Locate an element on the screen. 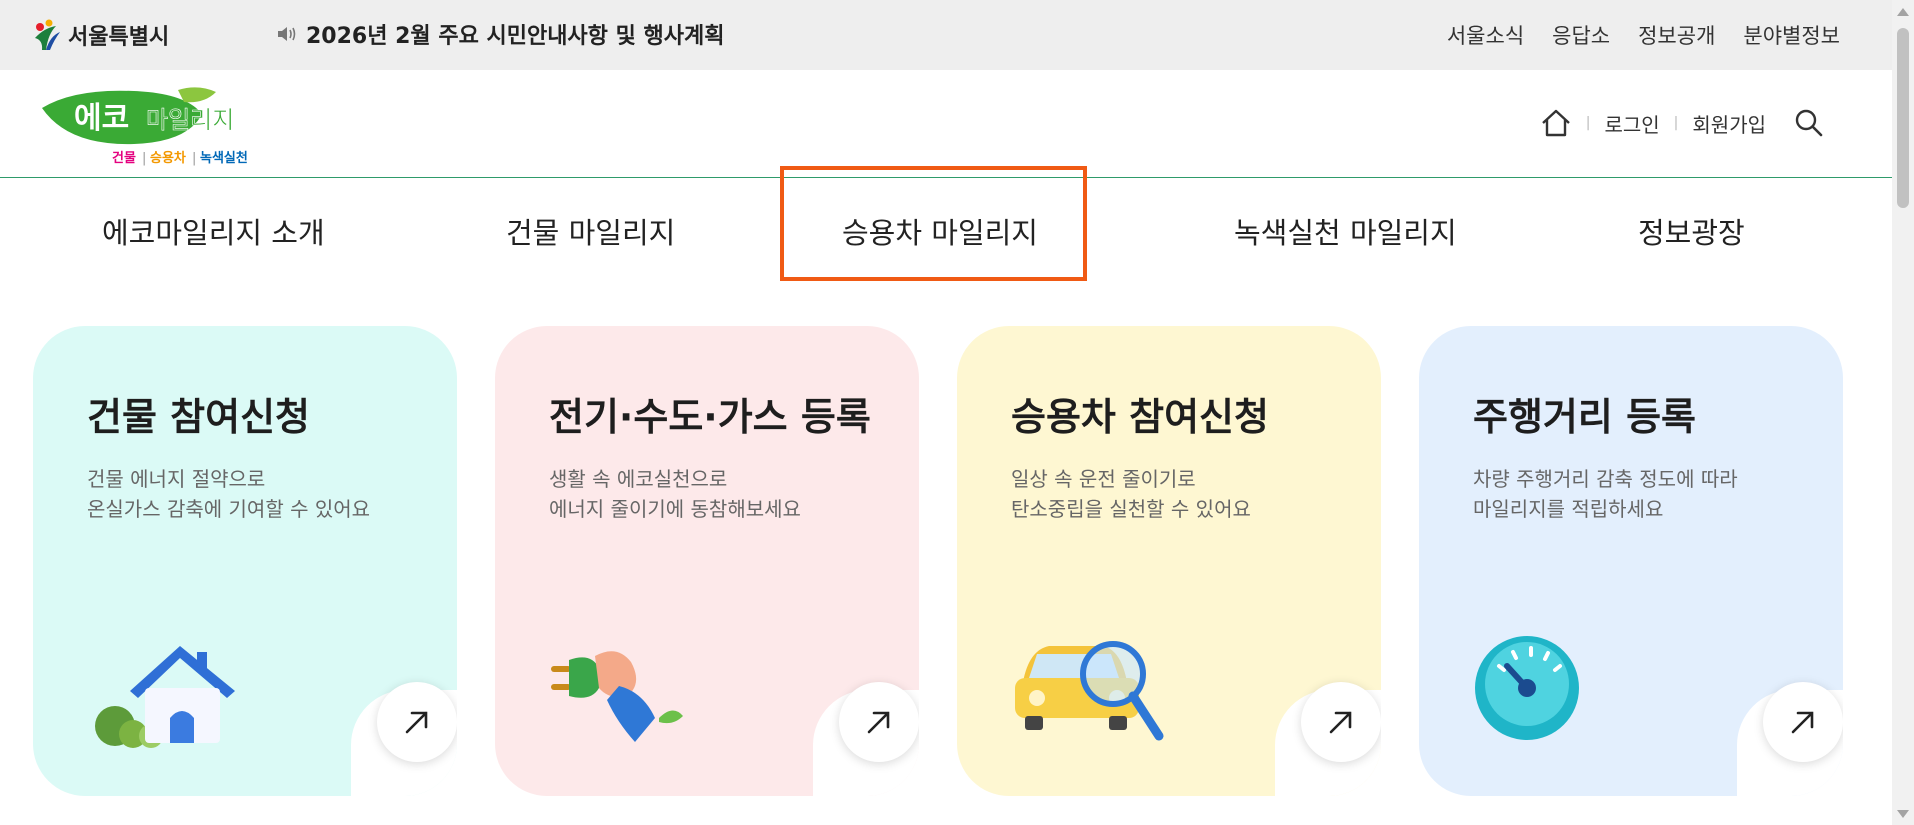  seoul-logo-text: 서울특별시 is located at coordinates (119, 37).